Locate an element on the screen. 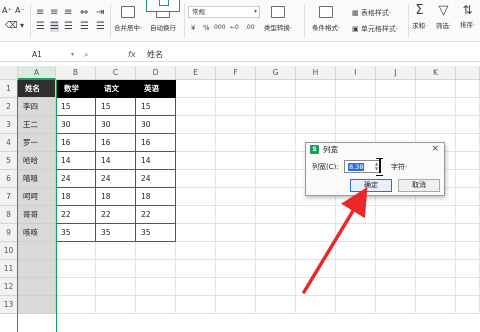 This screenshot has width=480, height=332. justify-icon: ☰ is located at coordinates (84, 27).